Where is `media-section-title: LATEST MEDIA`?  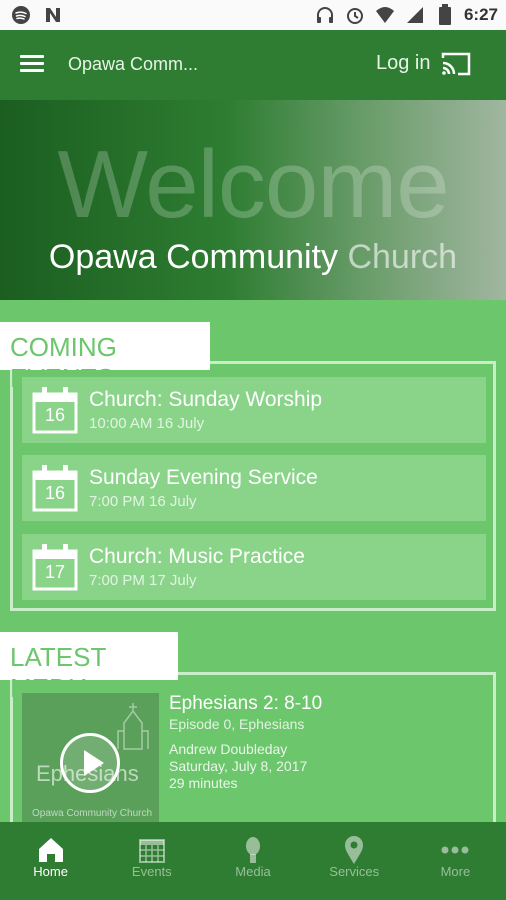 media-section-title: LATEST MEDIA is located at coordinates (89, 667).